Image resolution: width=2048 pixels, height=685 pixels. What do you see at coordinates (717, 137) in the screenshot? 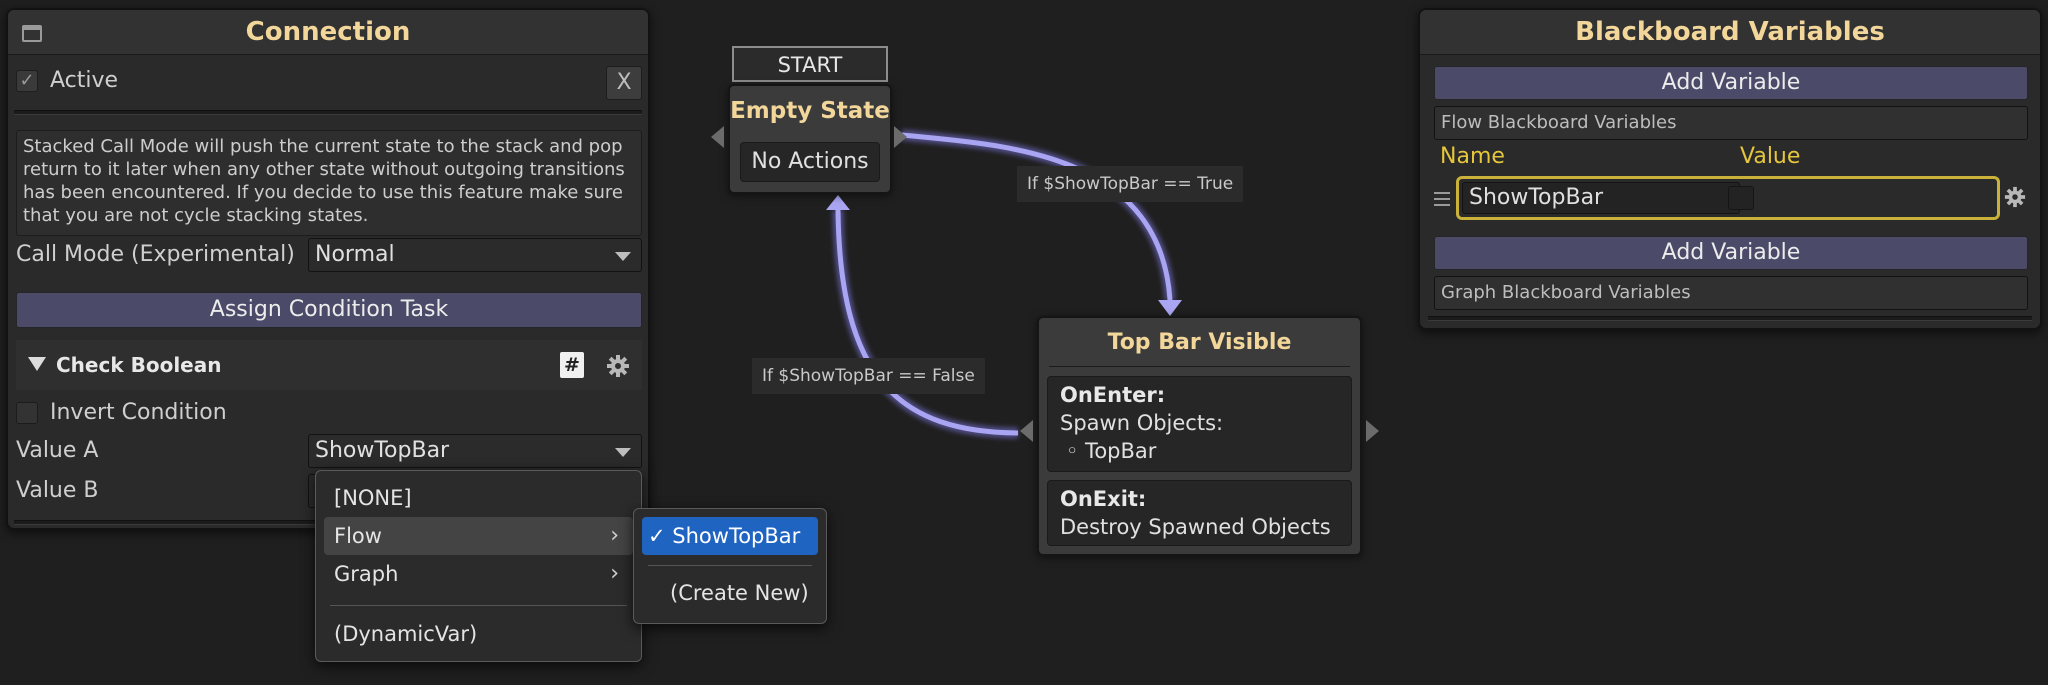
I see `empty-state-left-port` at bounding box center [717, 137].